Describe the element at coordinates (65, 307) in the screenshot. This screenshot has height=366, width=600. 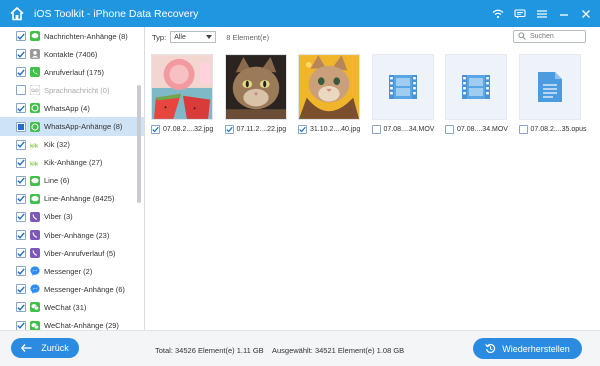
I see `sidebar-item-label: WeChat (31)` at that location.